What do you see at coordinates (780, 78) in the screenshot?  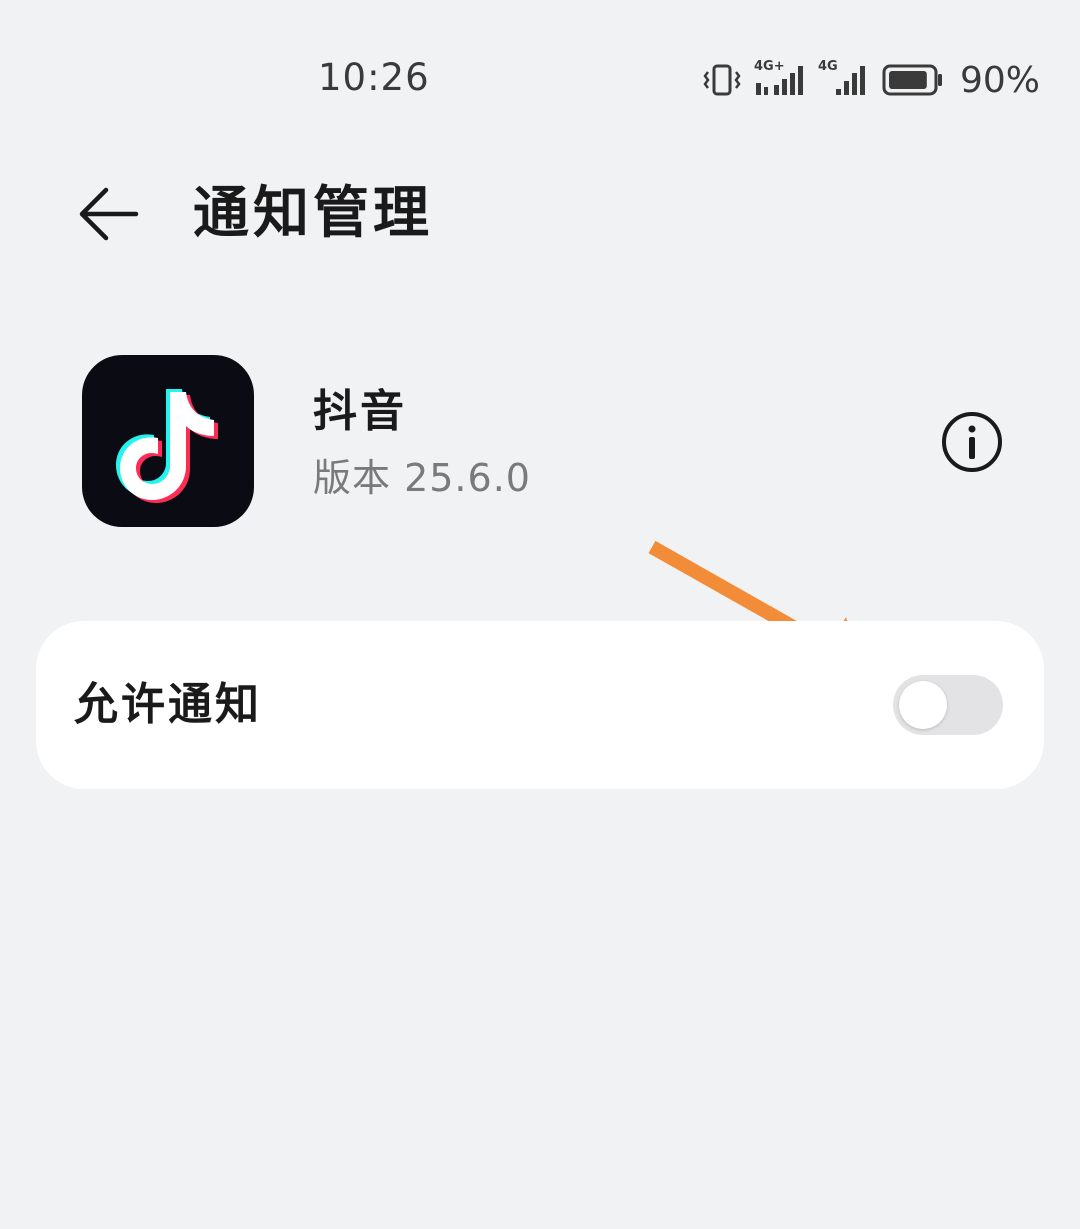 I see `signal-4g-plus-icon: 4G+` at bounding box center [780, 78].